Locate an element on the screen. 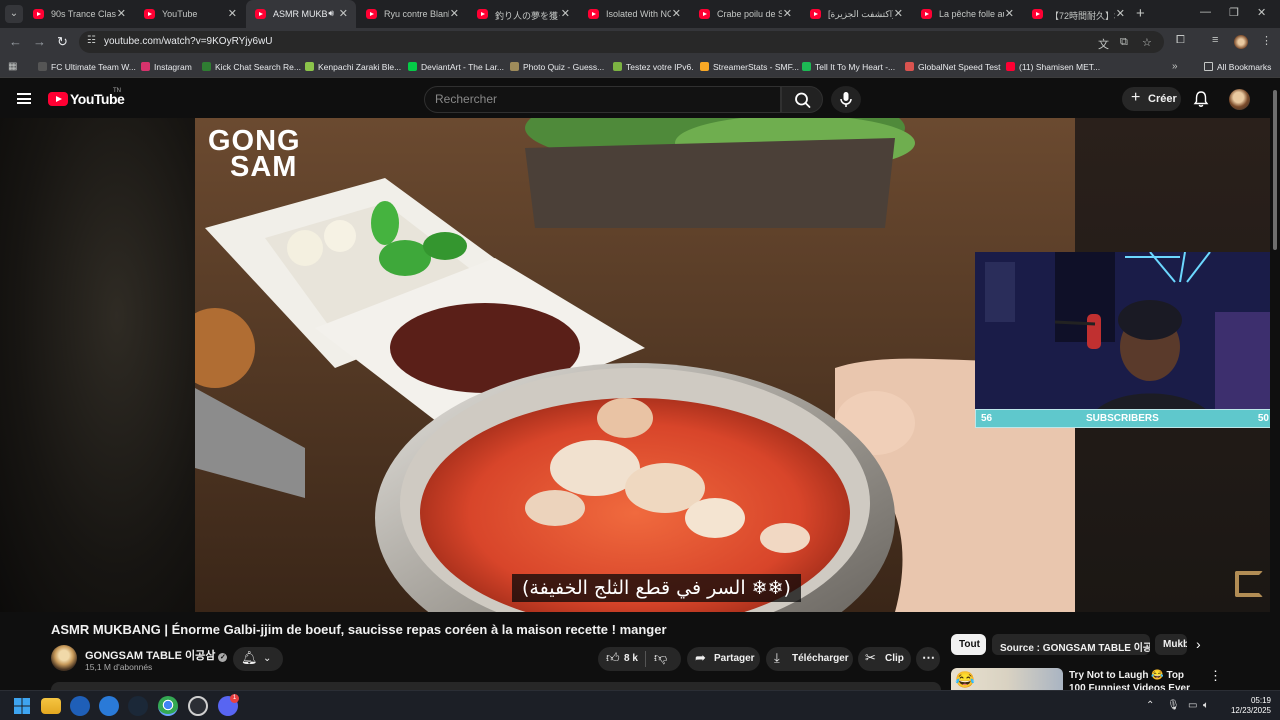 Image resolution: width=1280 pixels, height=720 pixels. forward-button: → is located at coordinates (39, 41).